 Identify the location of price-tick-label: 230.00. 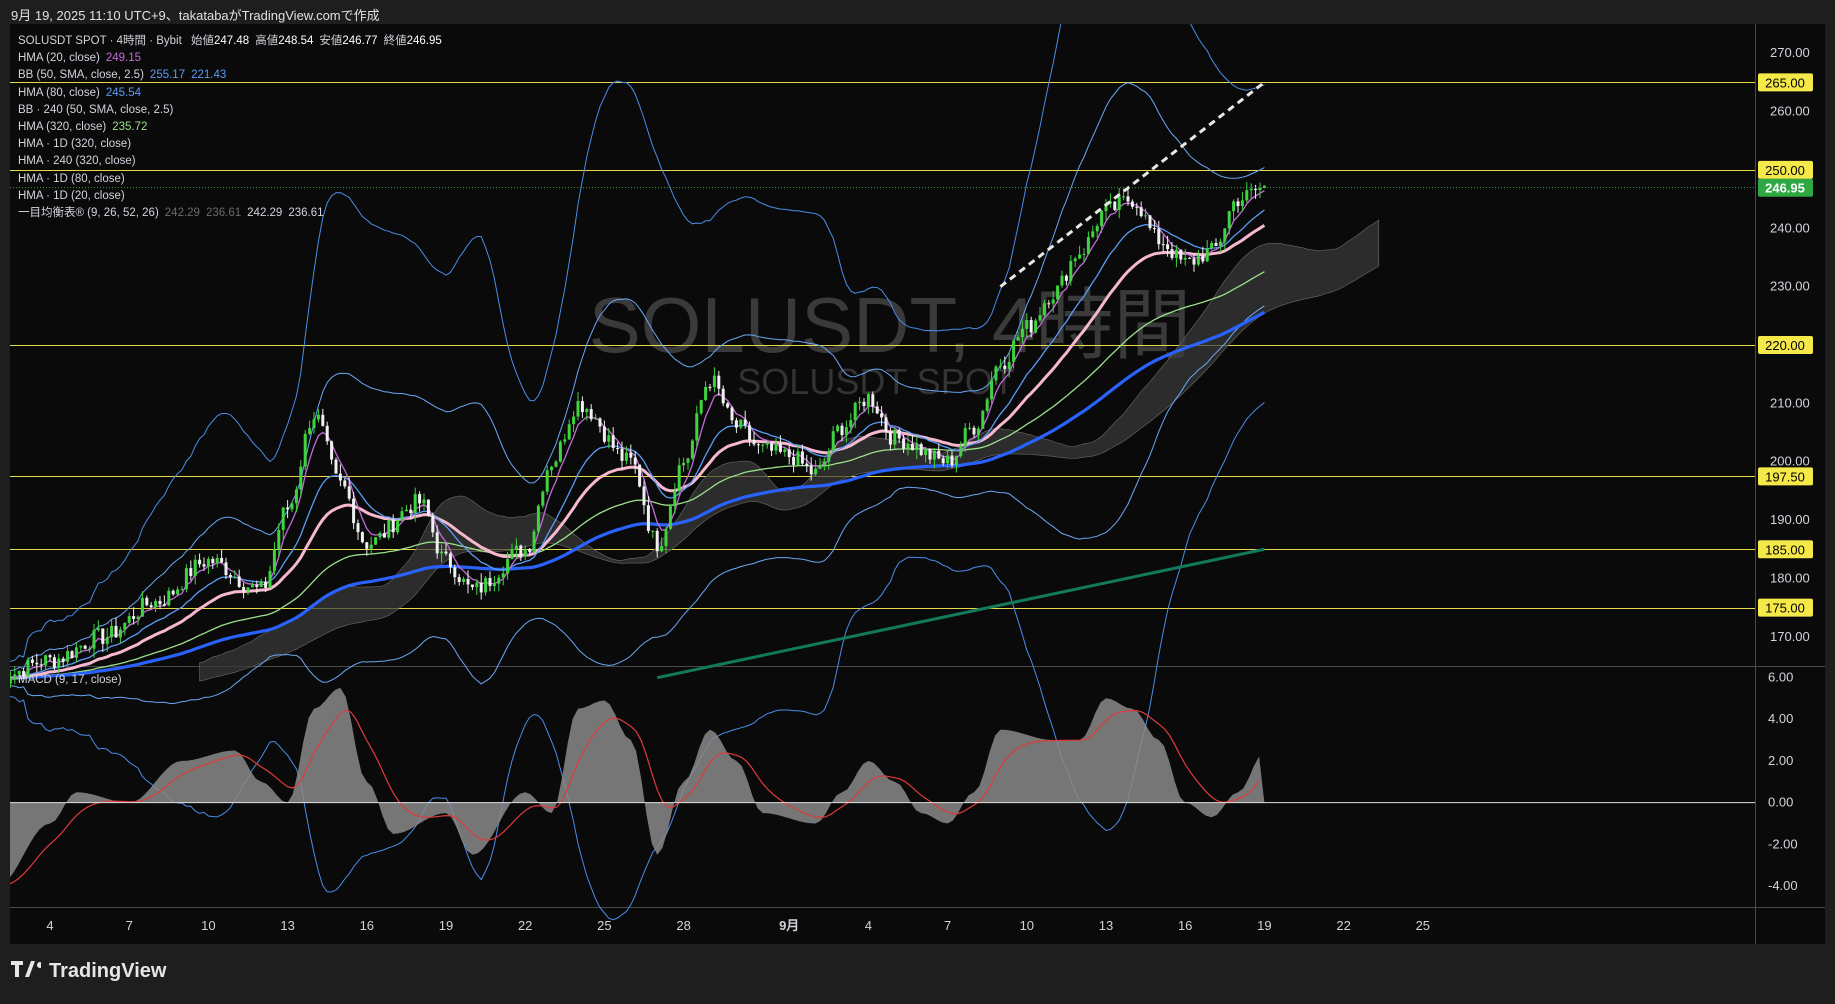
(1790, 286).